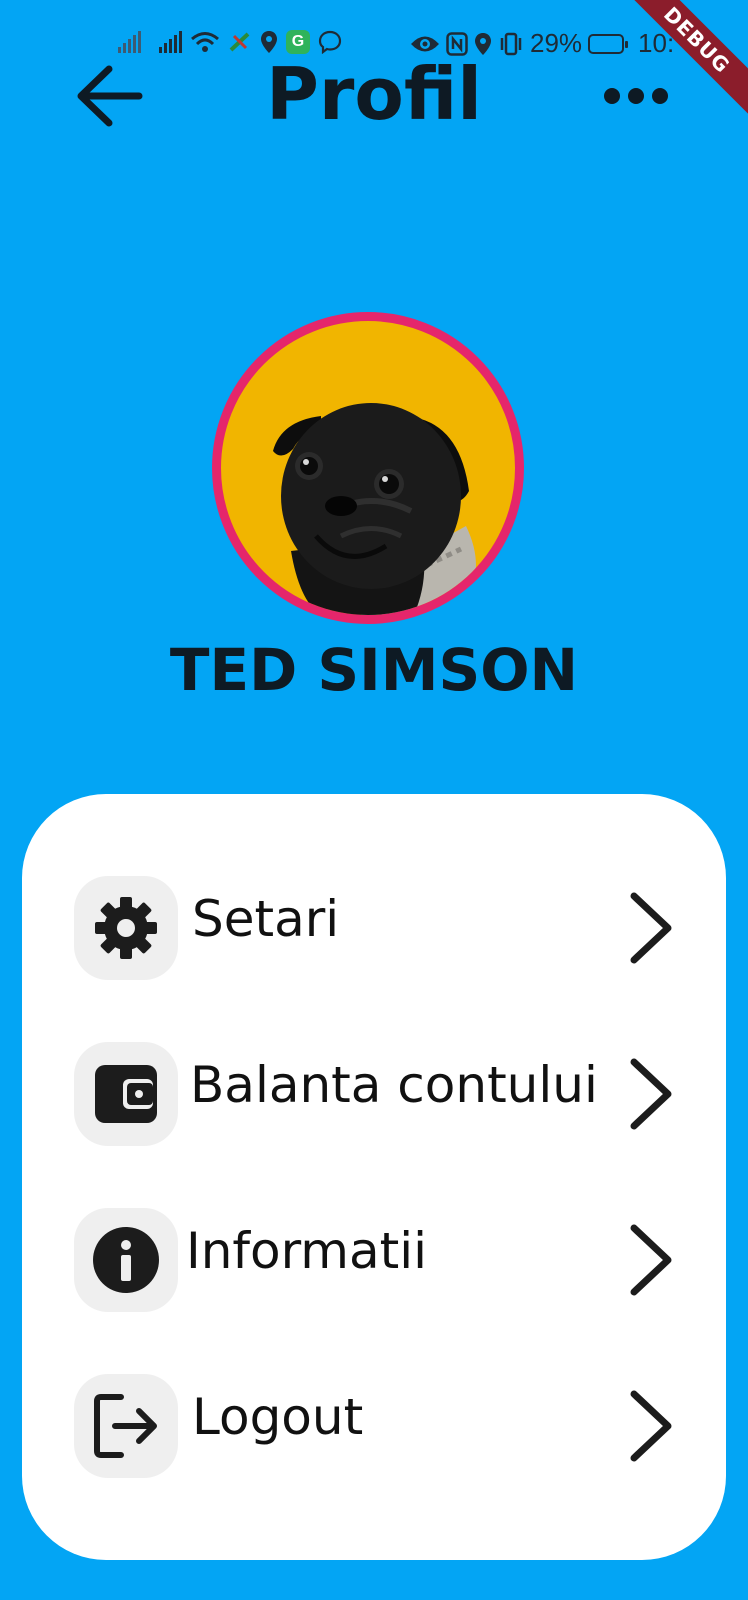 Image resolution: width=748 pixels, height=1600 pixels. I want to click on menu-item-logout: Logout, so click(384, 1426).